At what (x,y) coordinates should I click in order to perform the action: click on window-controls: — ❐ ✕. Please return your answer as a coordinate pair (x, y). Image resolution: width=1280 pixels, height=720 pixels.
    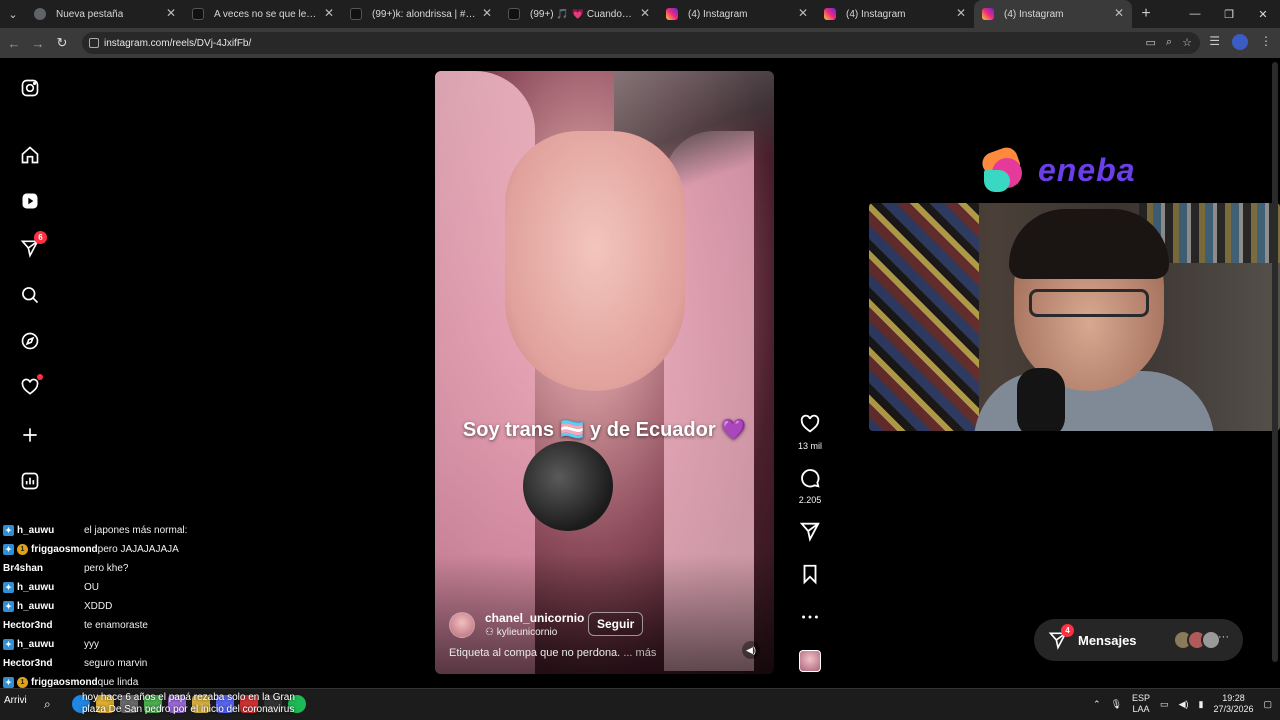
    Looking at the image, I should click on (1229, 14).